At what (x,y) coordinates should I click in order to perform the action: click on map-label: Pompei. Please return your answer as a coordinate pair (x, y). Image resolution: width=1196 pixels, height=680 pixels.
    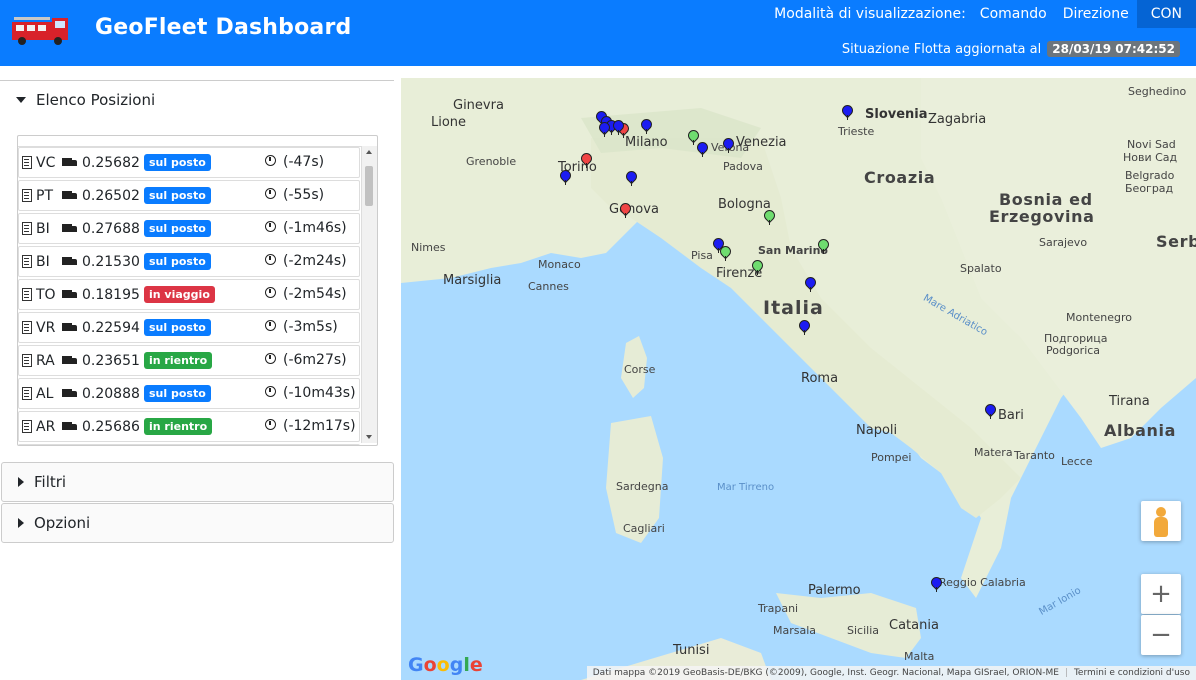
    Looking at the image, I should click on (891, 457).